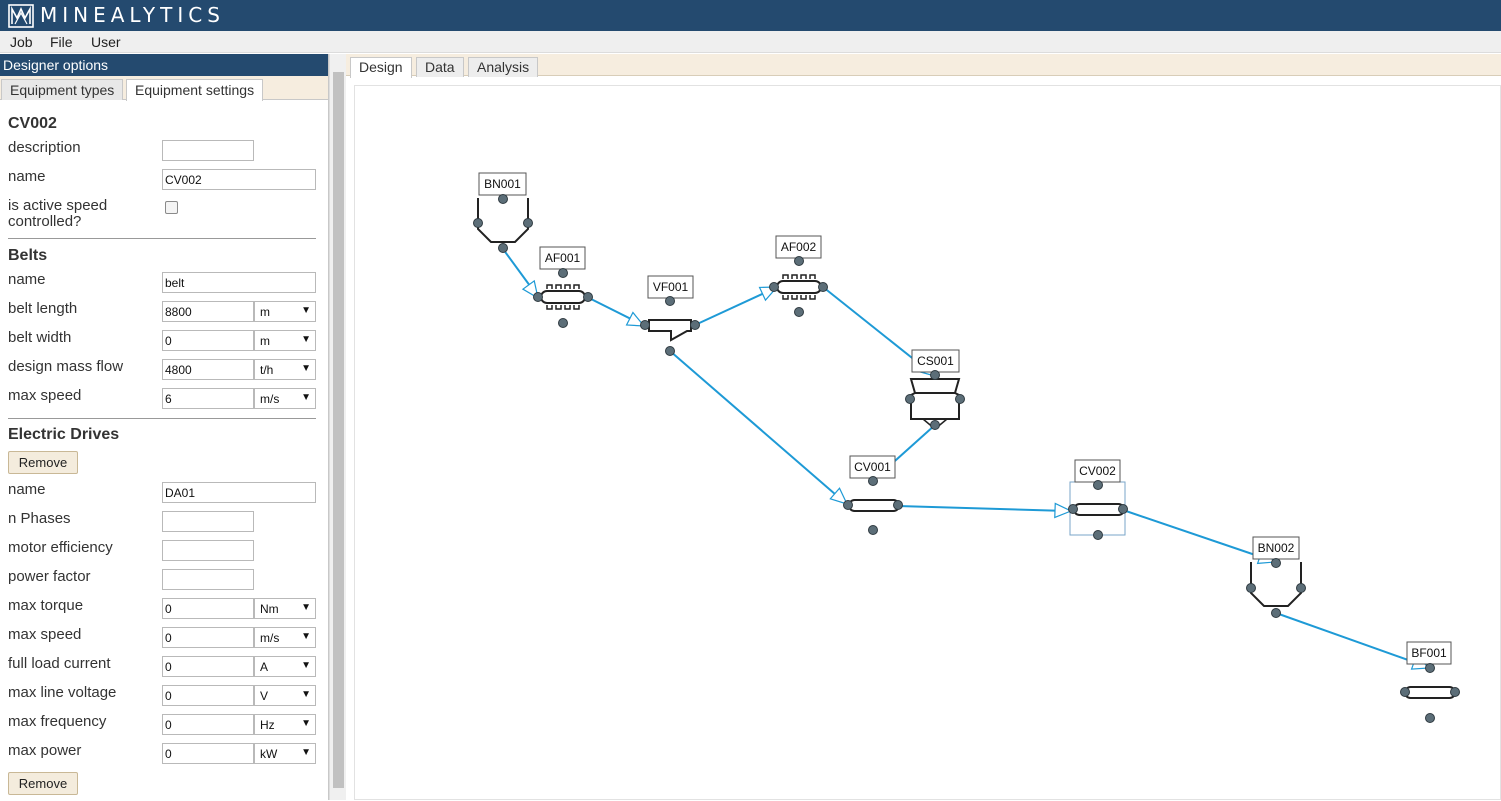  I want to click on max-power-label: max power, so click(45, 750).